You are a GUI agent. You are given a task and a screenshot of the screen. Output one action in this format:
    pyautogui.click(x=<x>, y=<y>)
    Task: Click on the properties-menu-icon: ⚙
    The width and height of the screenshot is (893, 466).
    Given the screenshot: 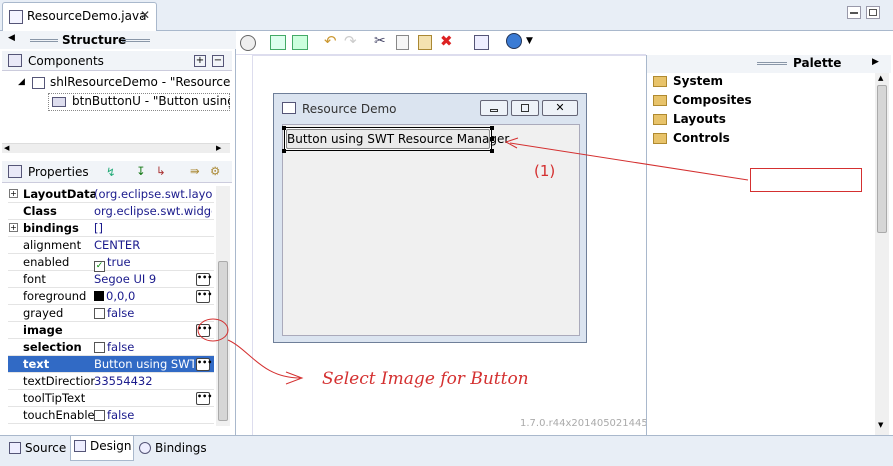 What is the action you would take?
    pyautogui.click(x=217, y=171)
    